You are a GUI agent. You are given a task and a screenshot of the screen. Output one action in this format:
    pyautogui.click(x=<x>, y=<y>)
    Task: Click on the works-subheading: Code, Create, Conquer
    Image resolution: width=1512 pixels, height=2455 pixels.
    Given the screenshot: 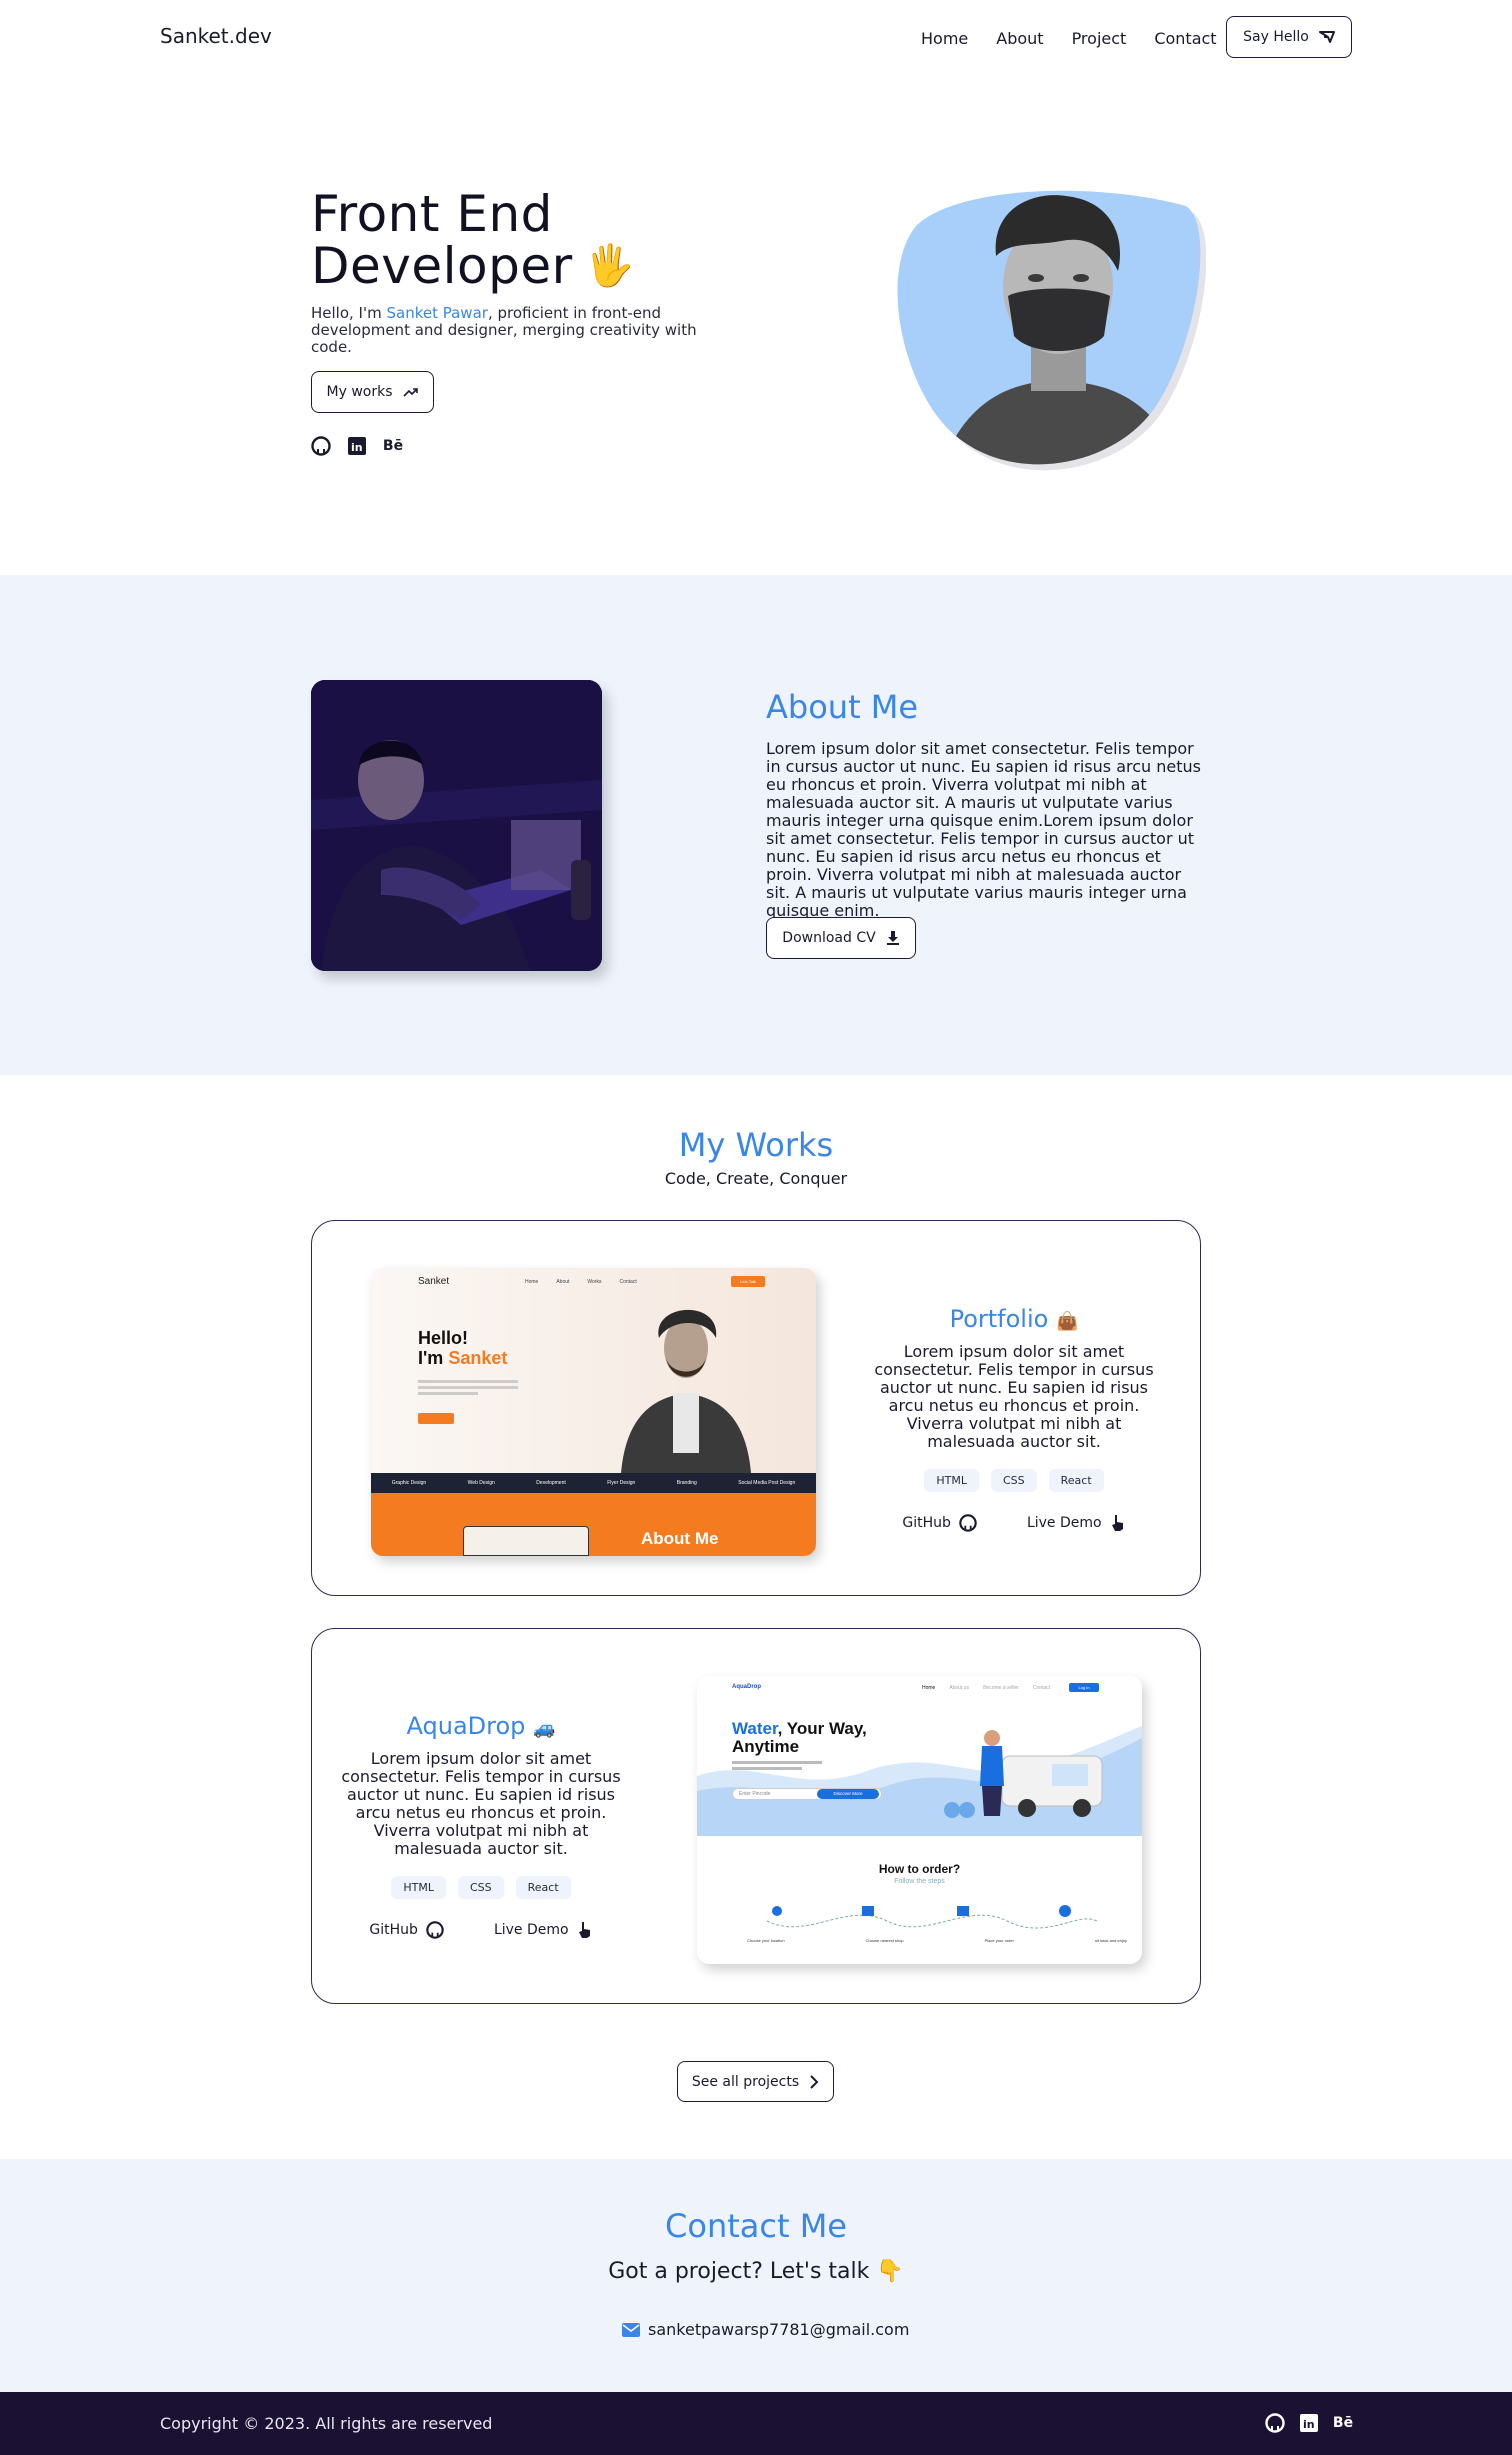 What is the action you would take?
    pyautogui.click(x=756, y=1178)
    